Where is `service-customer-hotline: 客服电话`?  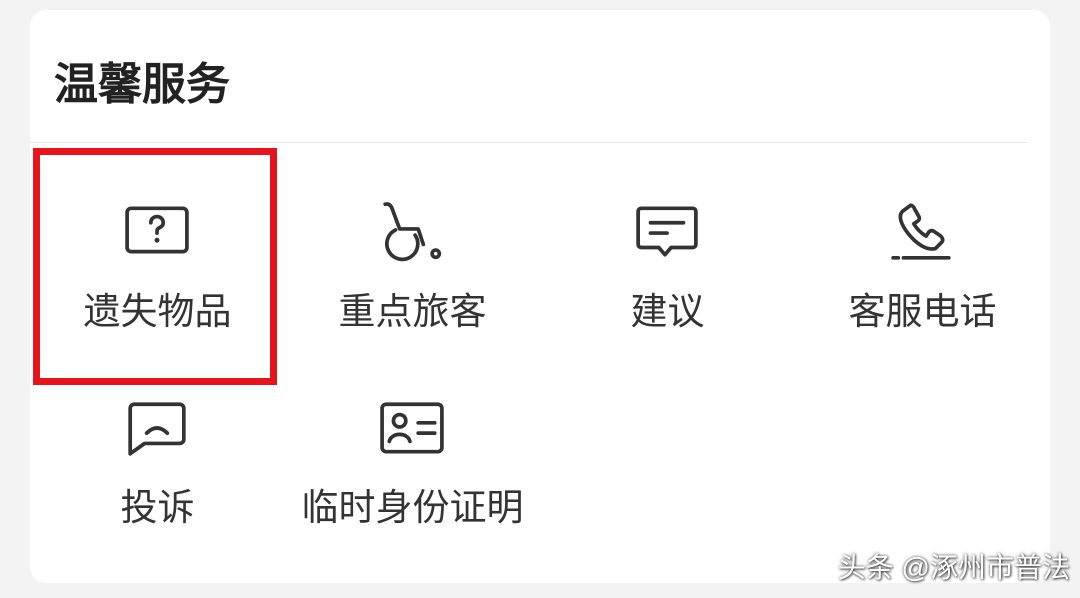
service-customer-hotline: 客服电话 is located at coordinates (922, 265).